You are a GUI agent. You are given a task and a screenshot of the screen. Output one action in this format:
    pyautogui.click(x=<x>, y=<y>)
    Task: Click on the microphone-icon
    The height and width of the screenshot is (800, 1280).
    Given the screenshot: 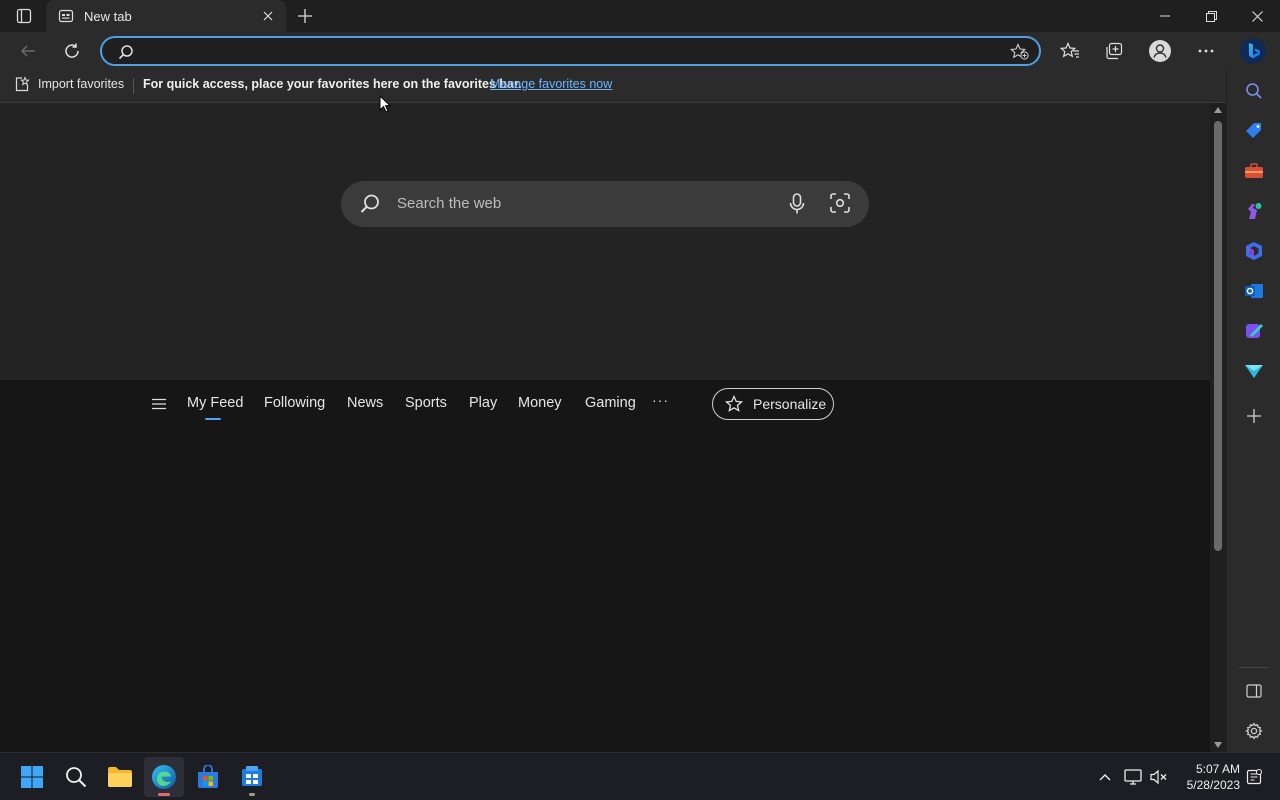 What is the action you would take?
    pyautogui.click(x=797, y=206)
    